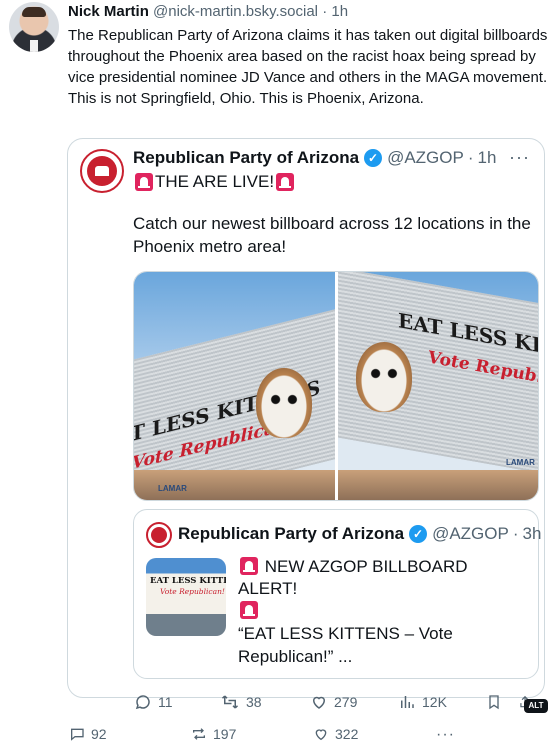 The width and height of the screenshot is (553, 750). Describe the element at coordinates (434, 702) in the screenshot. I see `views-count: 12K` at that location.